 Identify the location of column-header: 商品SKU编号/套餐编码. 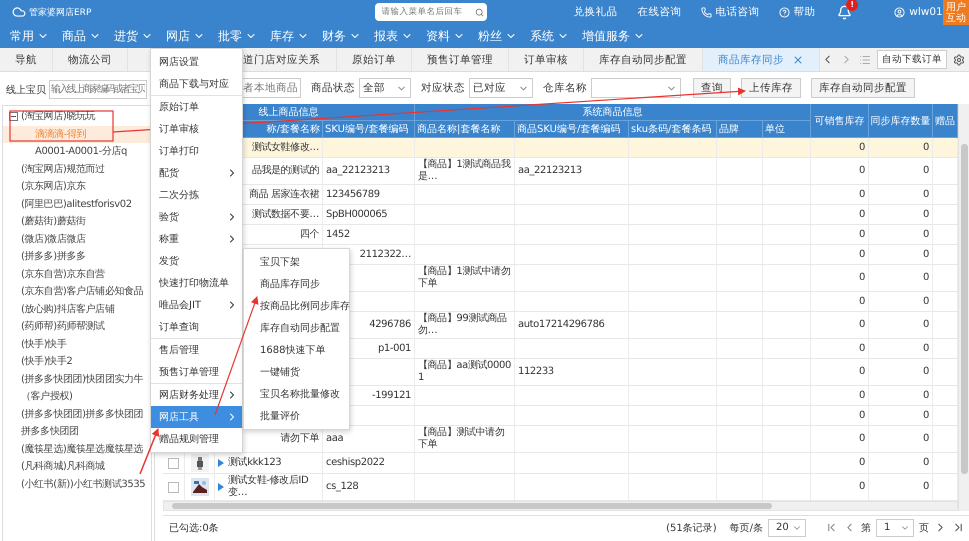
(572, 129).